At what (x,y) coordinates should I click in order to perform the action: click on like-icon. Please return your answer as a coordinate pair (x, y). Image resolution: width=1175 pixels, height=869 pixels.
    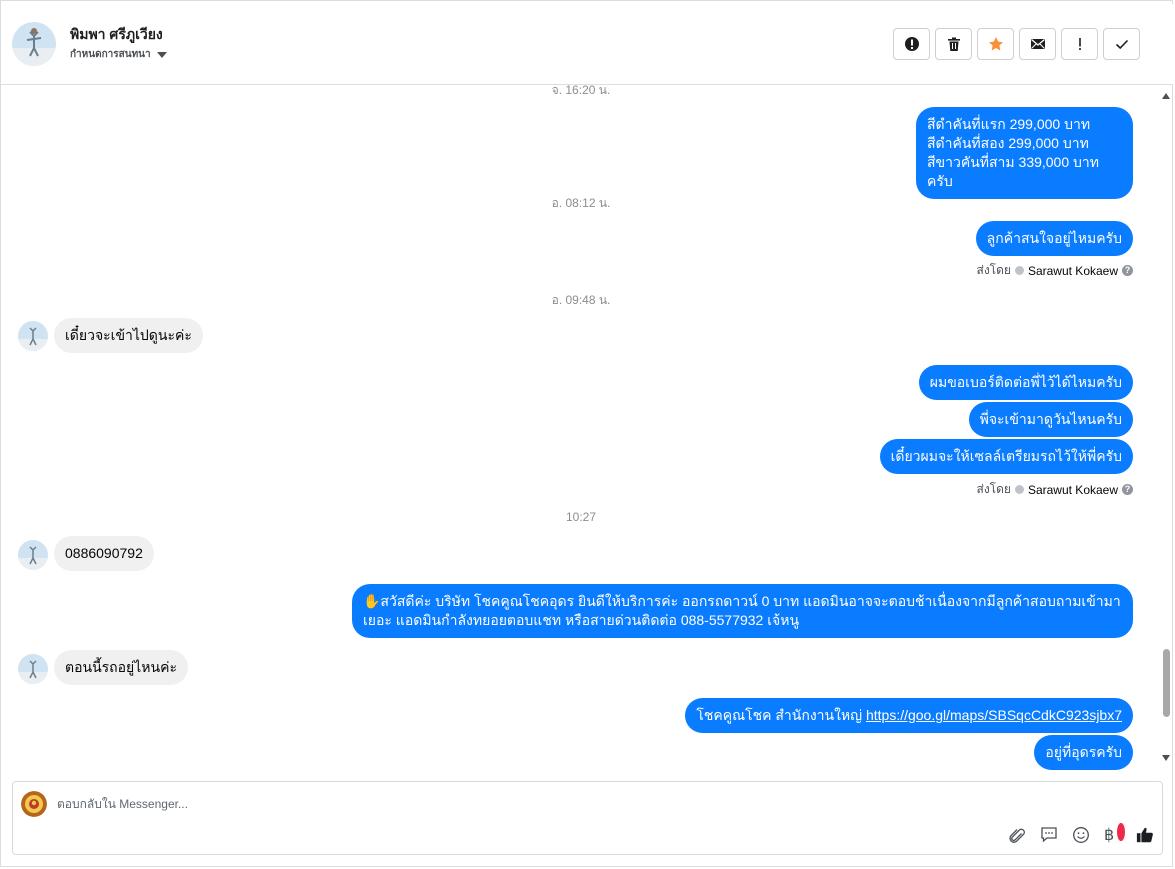
    Looking at the image, I should click on (1144, 835).